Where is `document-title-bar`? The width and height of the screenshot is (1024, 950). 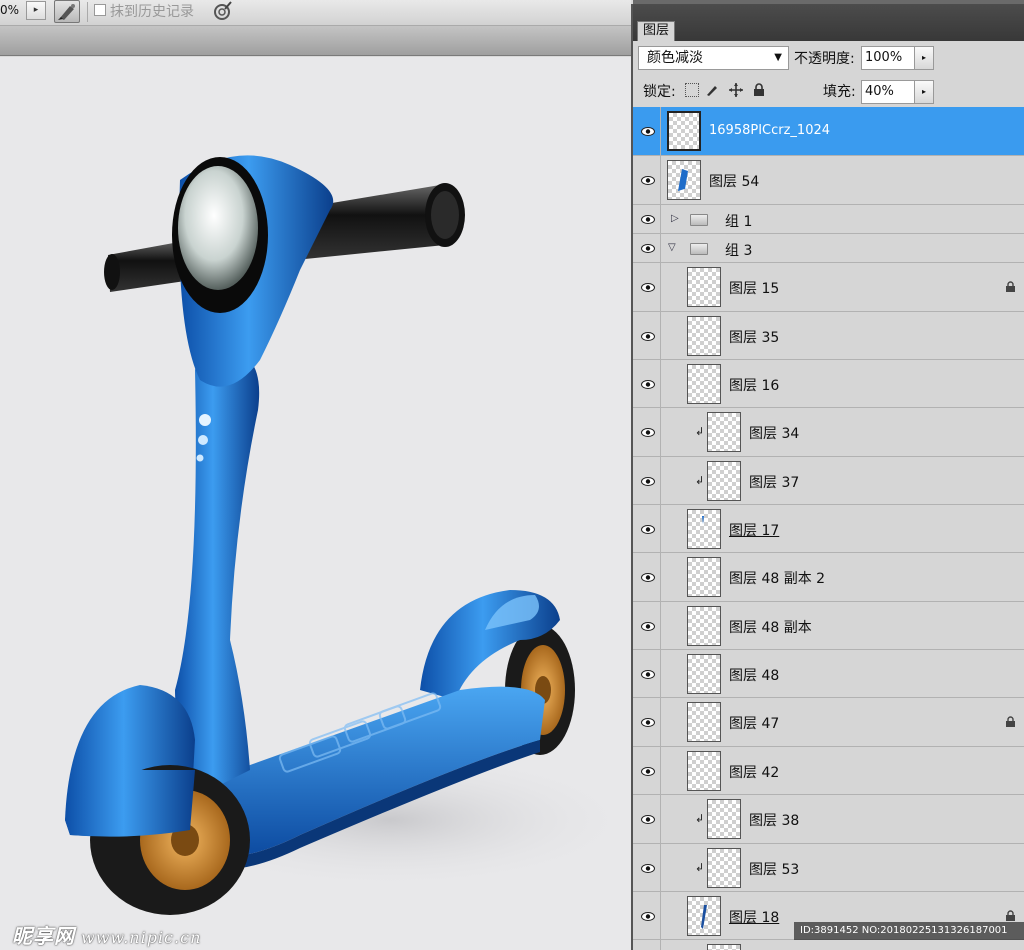 document-title-bar is located at coordinates (315, 41).